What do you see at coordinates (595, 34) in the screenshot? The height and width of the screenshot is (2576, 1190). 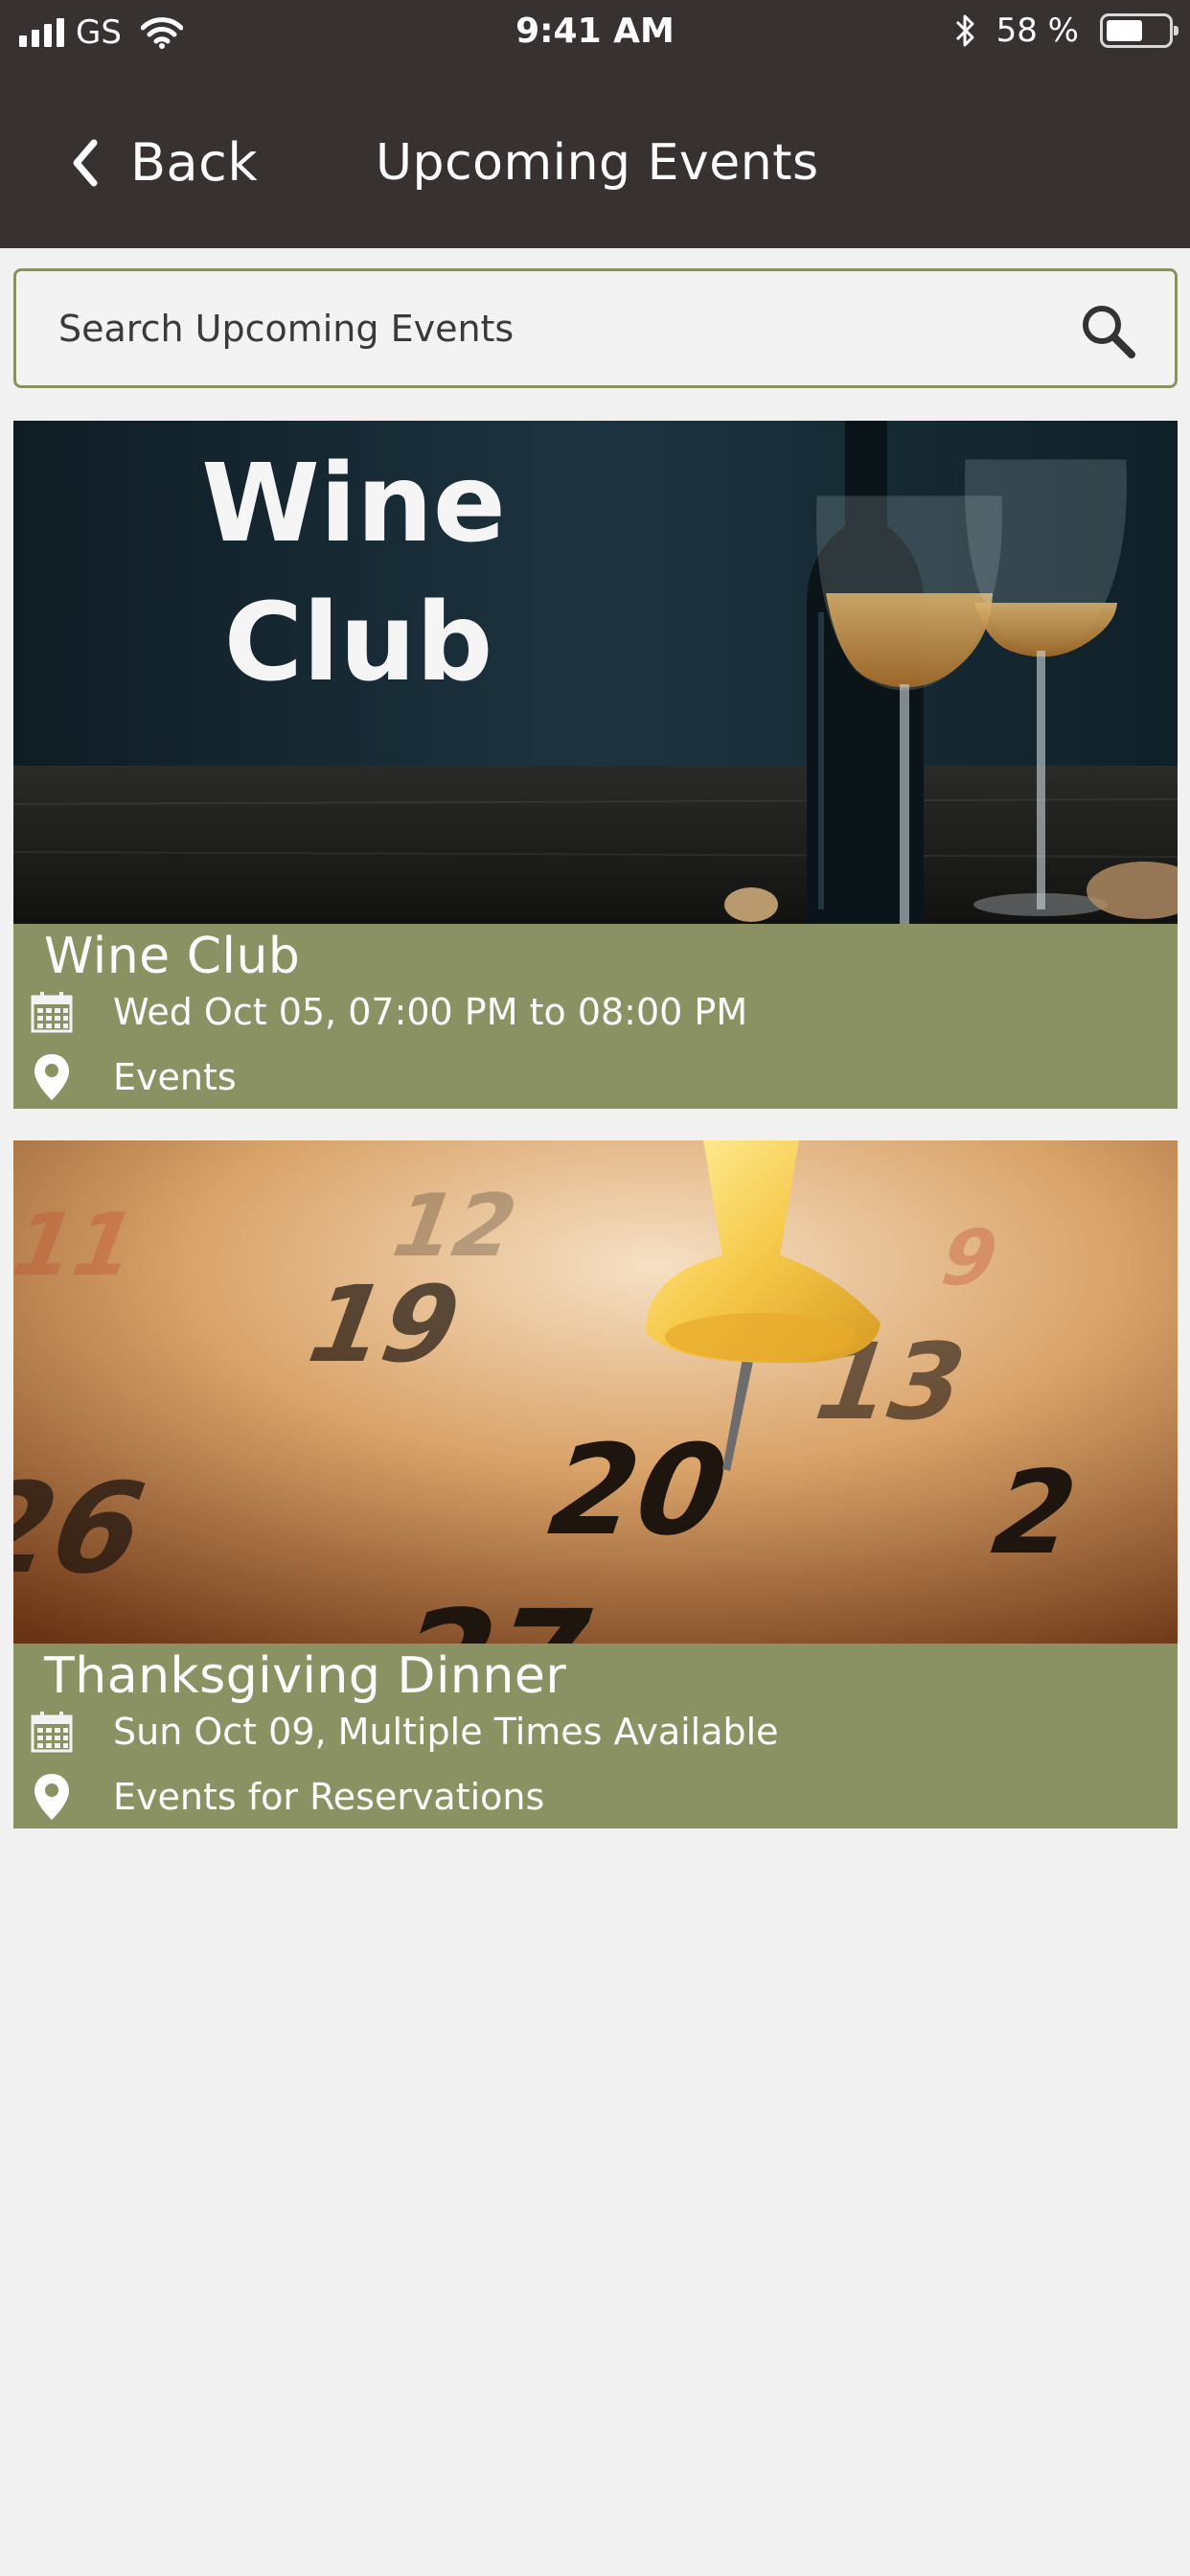 I see `status-bar: GS 9:41 AM 58 %` at bounding box center [595, 34].